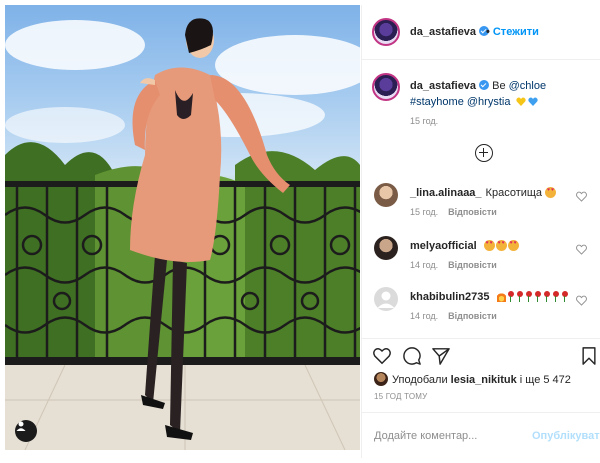  Describe the element at coordinates (489, 102) in the screenshot. I see `mention-user-link: @hrystia` at that location.